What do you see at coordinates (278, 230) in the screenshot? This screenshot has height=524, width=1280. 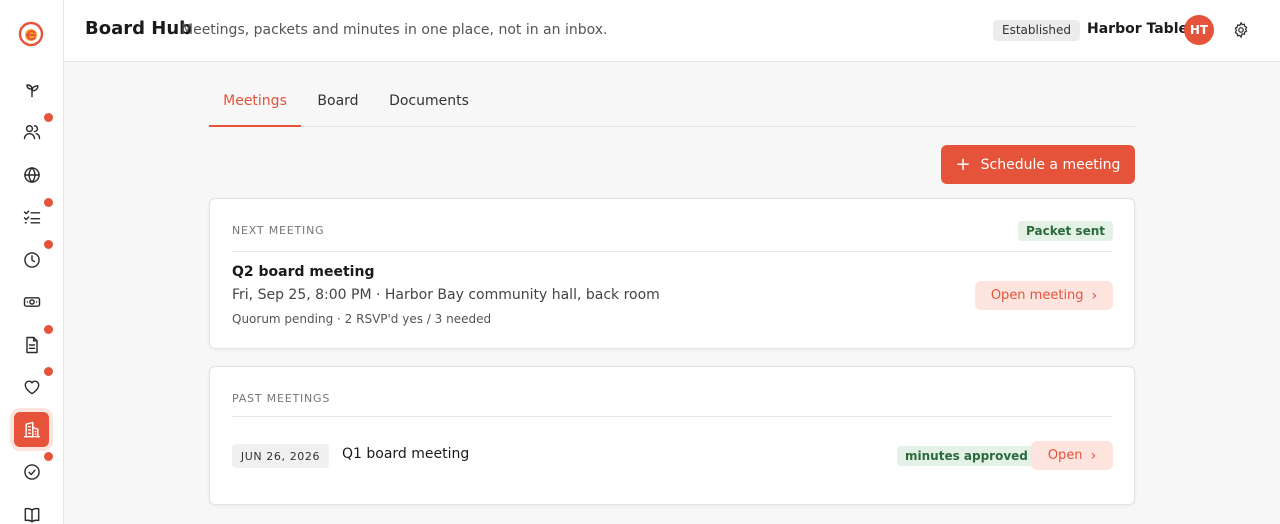 I see `section-label: NEXT MEETING` at bounding box center [278, 230].